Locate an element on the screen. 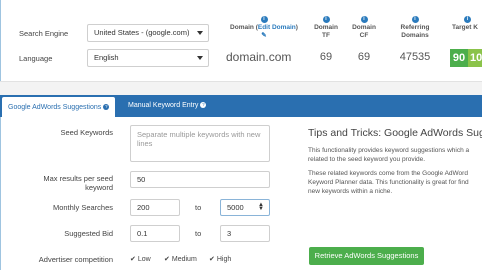  domain-tf-value: 69 is located at coordinates (326, 57).